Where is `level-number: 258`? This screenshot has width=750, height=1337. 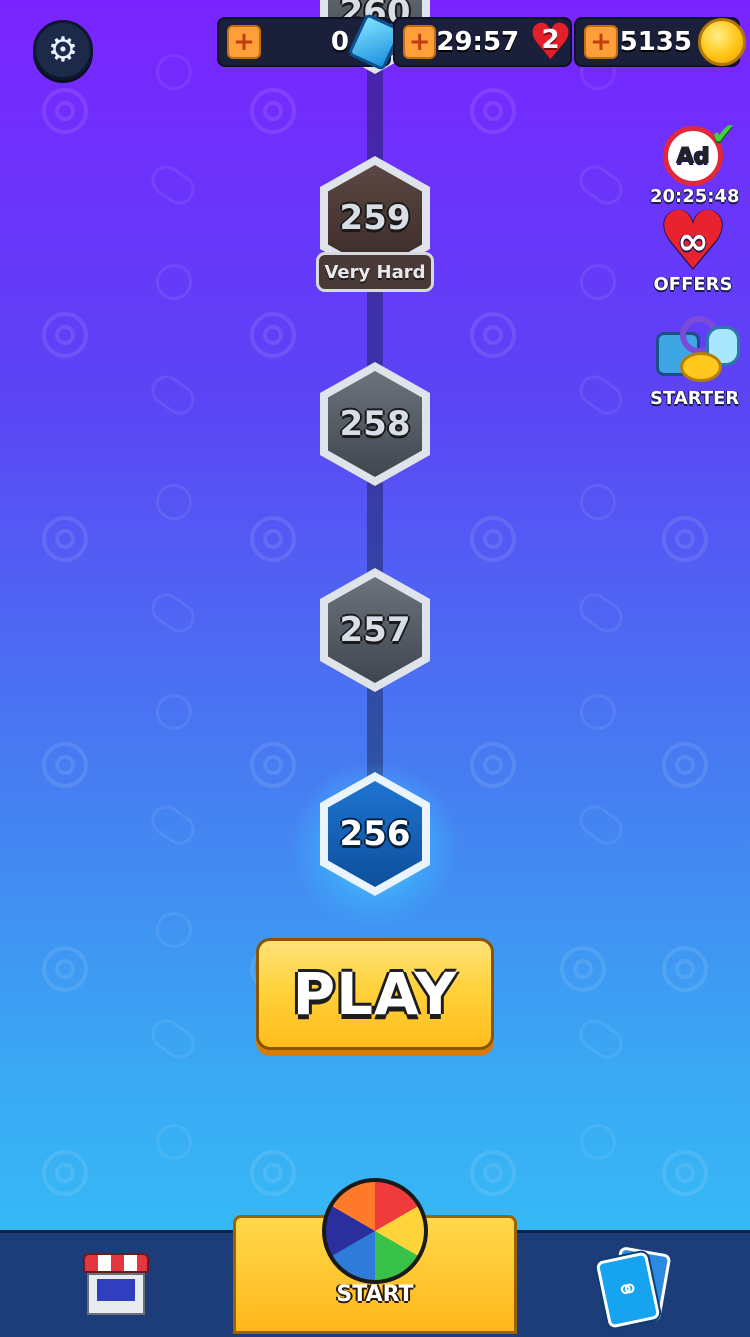 level-number: 258 is located at coordinates (375, 424).